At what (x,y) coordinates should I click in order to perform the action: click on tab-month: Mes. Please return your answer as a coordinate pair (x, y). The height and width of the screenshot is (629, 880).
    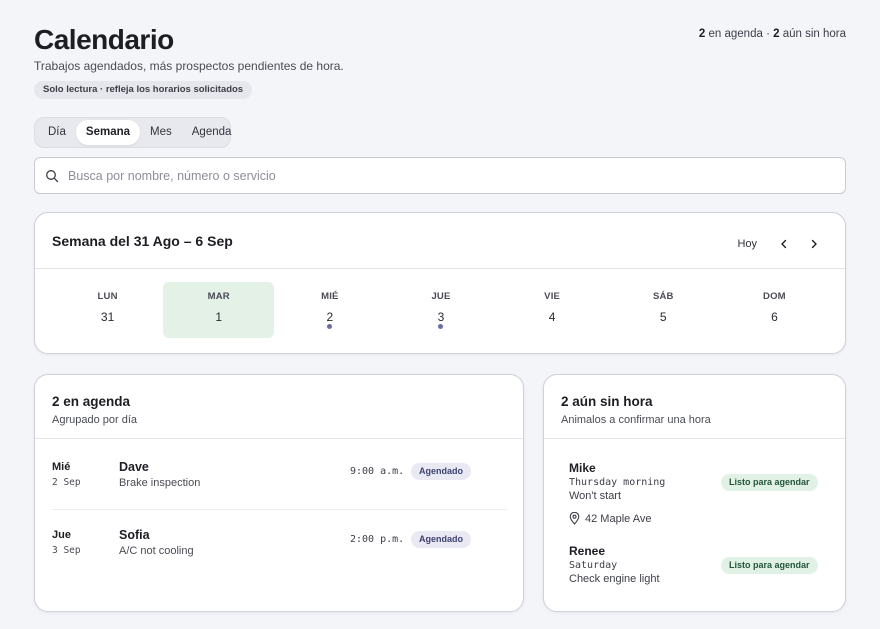
    Looking at the image, I should click on (161, 132).